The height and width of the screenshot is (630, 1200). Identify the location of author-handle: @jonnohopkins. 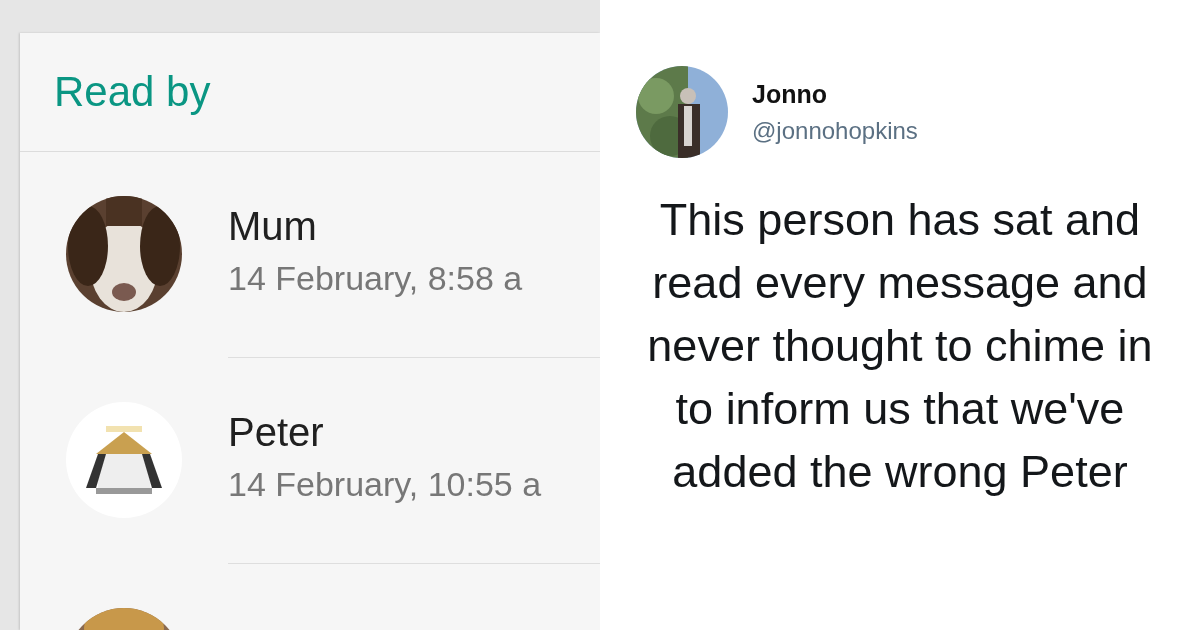
(835, 130).